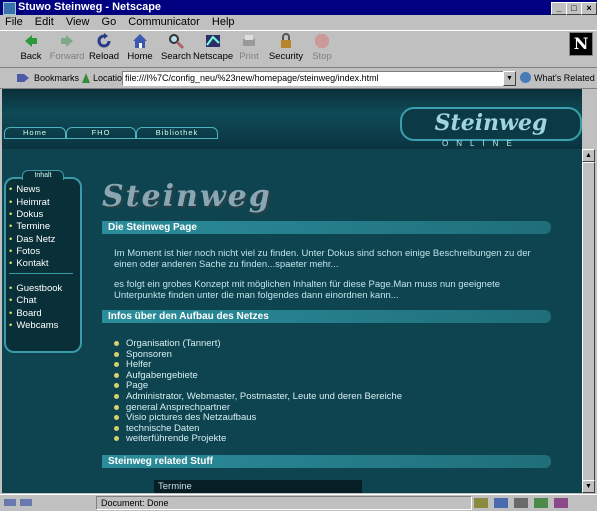  Describe the element at coordinates (78, 22) in the screenshot. I see `menu-view: View` at that location.